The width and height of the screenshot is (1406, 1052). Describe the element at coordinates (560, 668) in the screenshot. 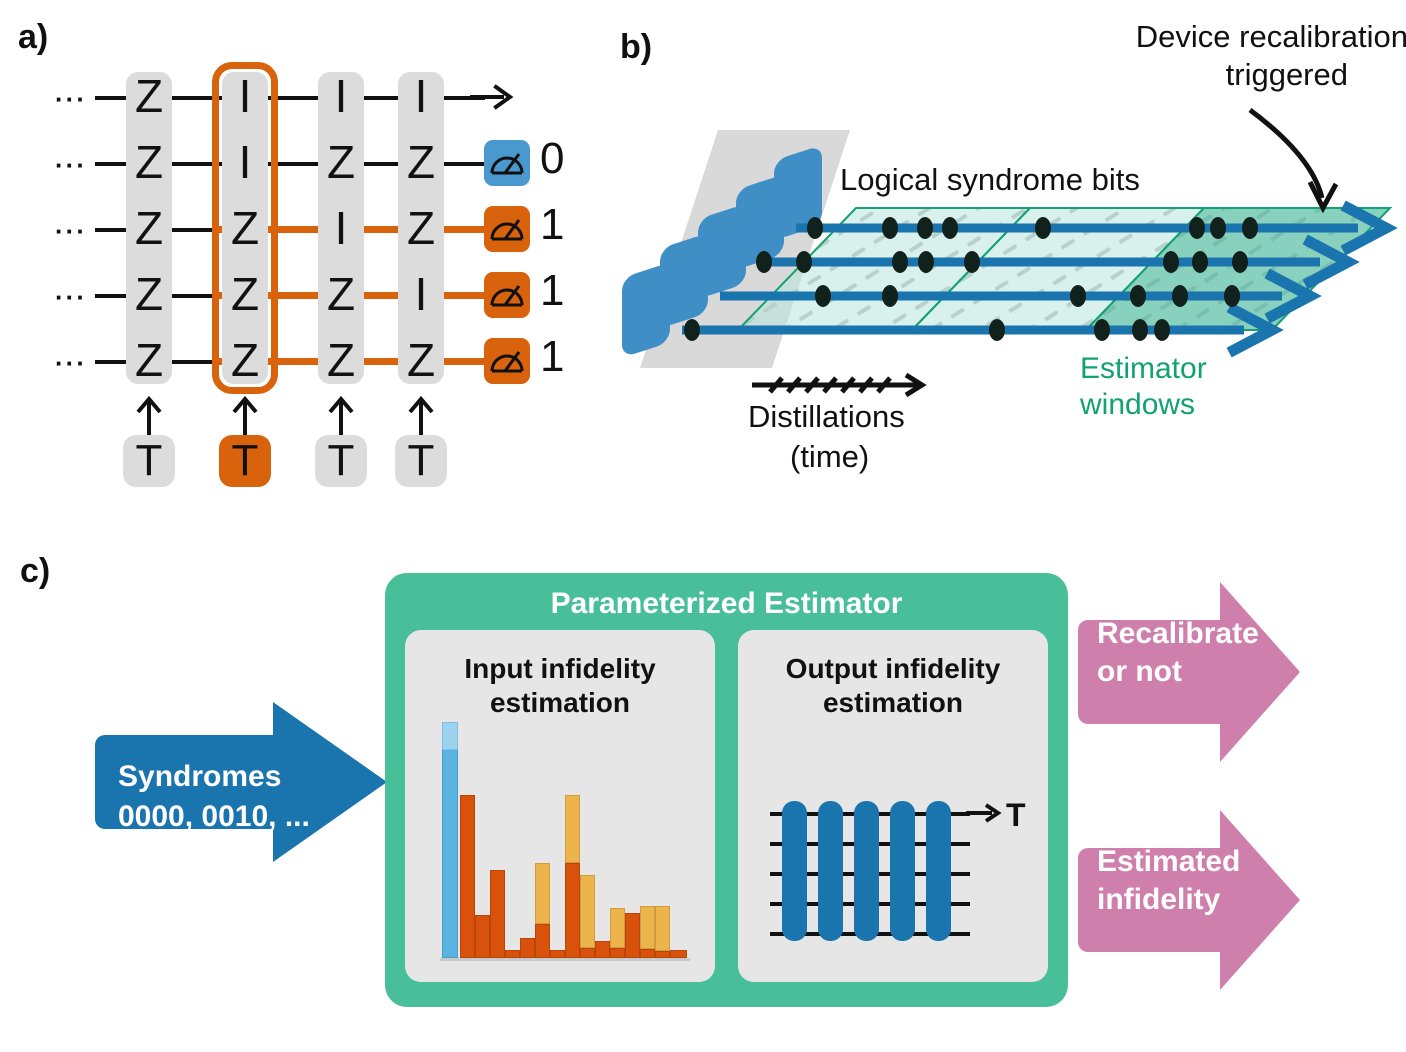

I see `input-card-title-line-1: Input infidelity` at that location.